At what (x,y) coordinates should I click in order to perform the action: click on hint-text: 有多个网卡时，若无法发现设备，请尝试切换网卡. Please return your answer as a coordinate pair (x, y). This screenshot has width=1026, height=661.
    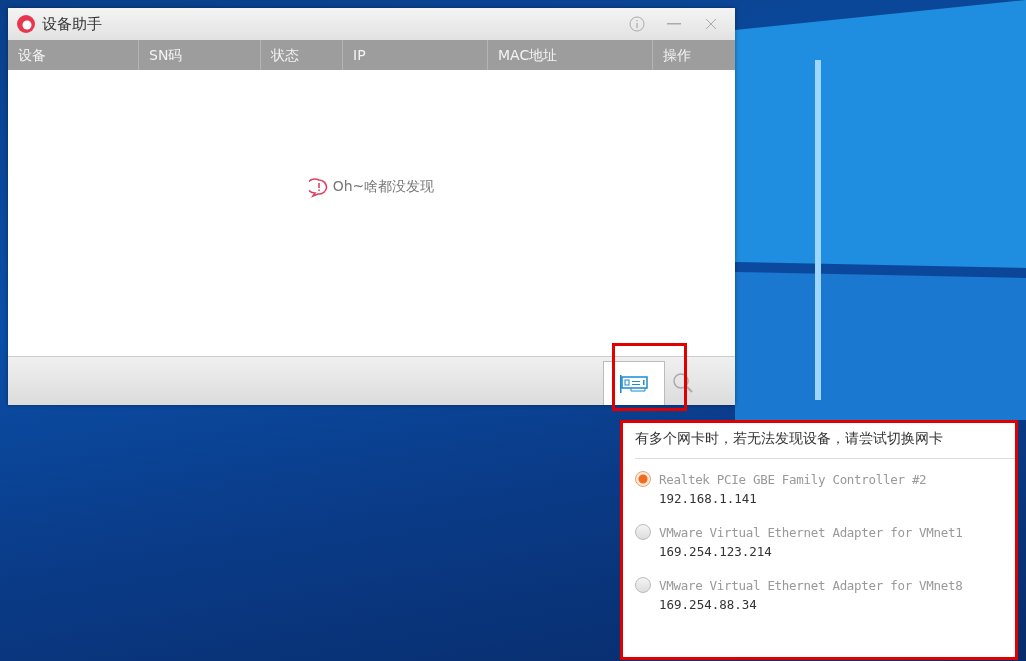
    Looking at the image, I should click on (825, 442).